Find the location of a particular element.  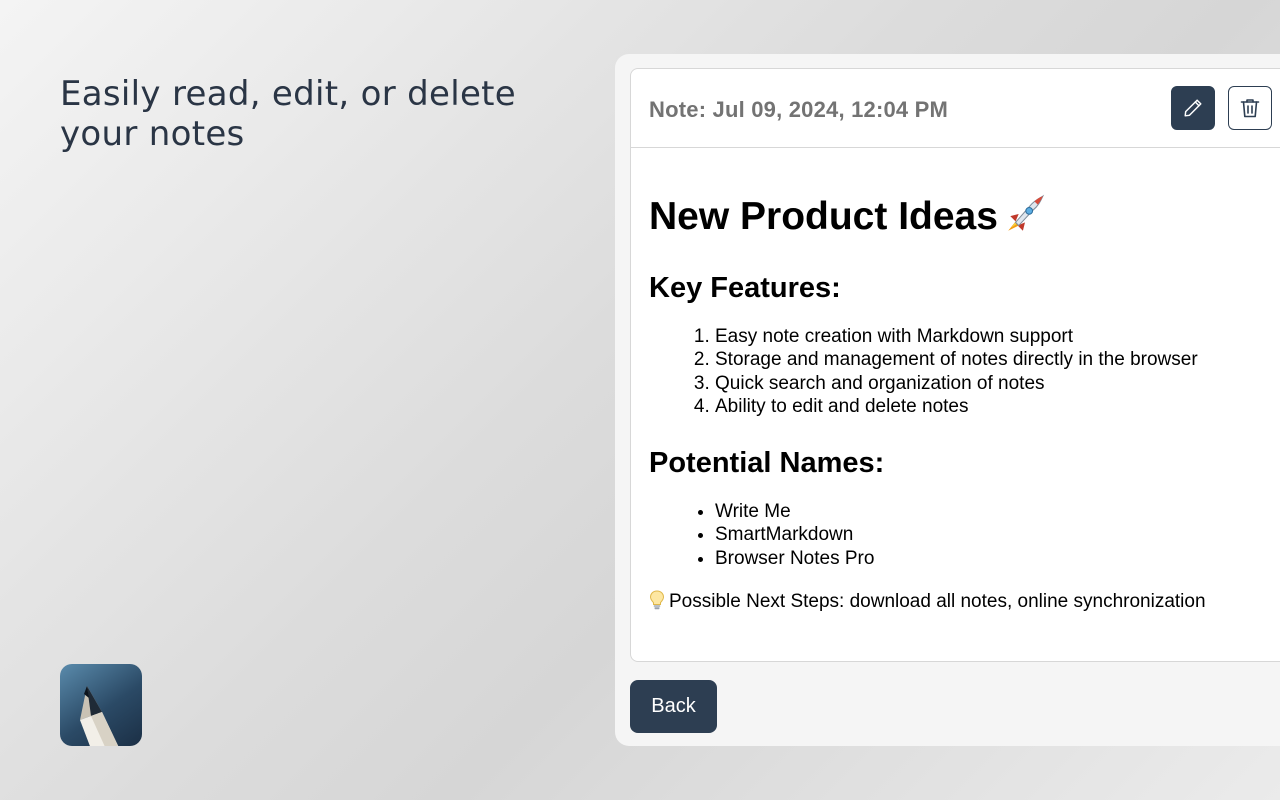

edit-note-button is located at coordinates (1193, 108).